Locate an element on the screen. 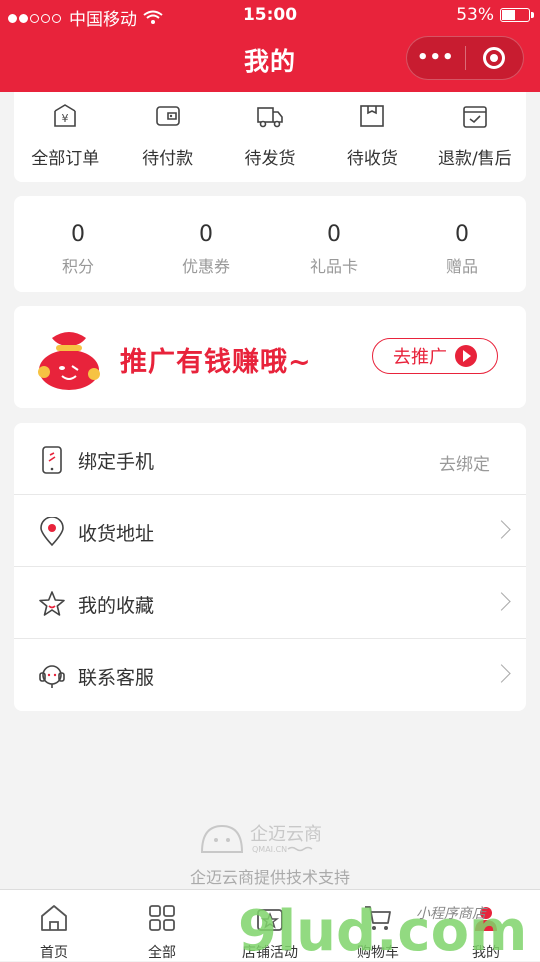 Image resolution: width=540 pixels, height=962 pixels. promote-button-label: 去推广 is located at coordinates (420, 357).